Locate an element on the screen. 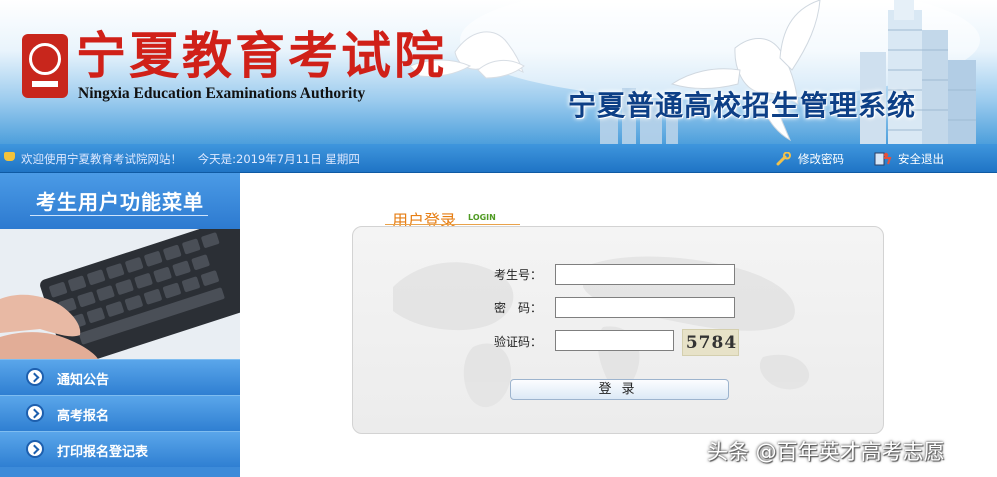 The width and height of the screenshot is (997, 477). captcha-code: 5784 is located at coordinates (711, 343).